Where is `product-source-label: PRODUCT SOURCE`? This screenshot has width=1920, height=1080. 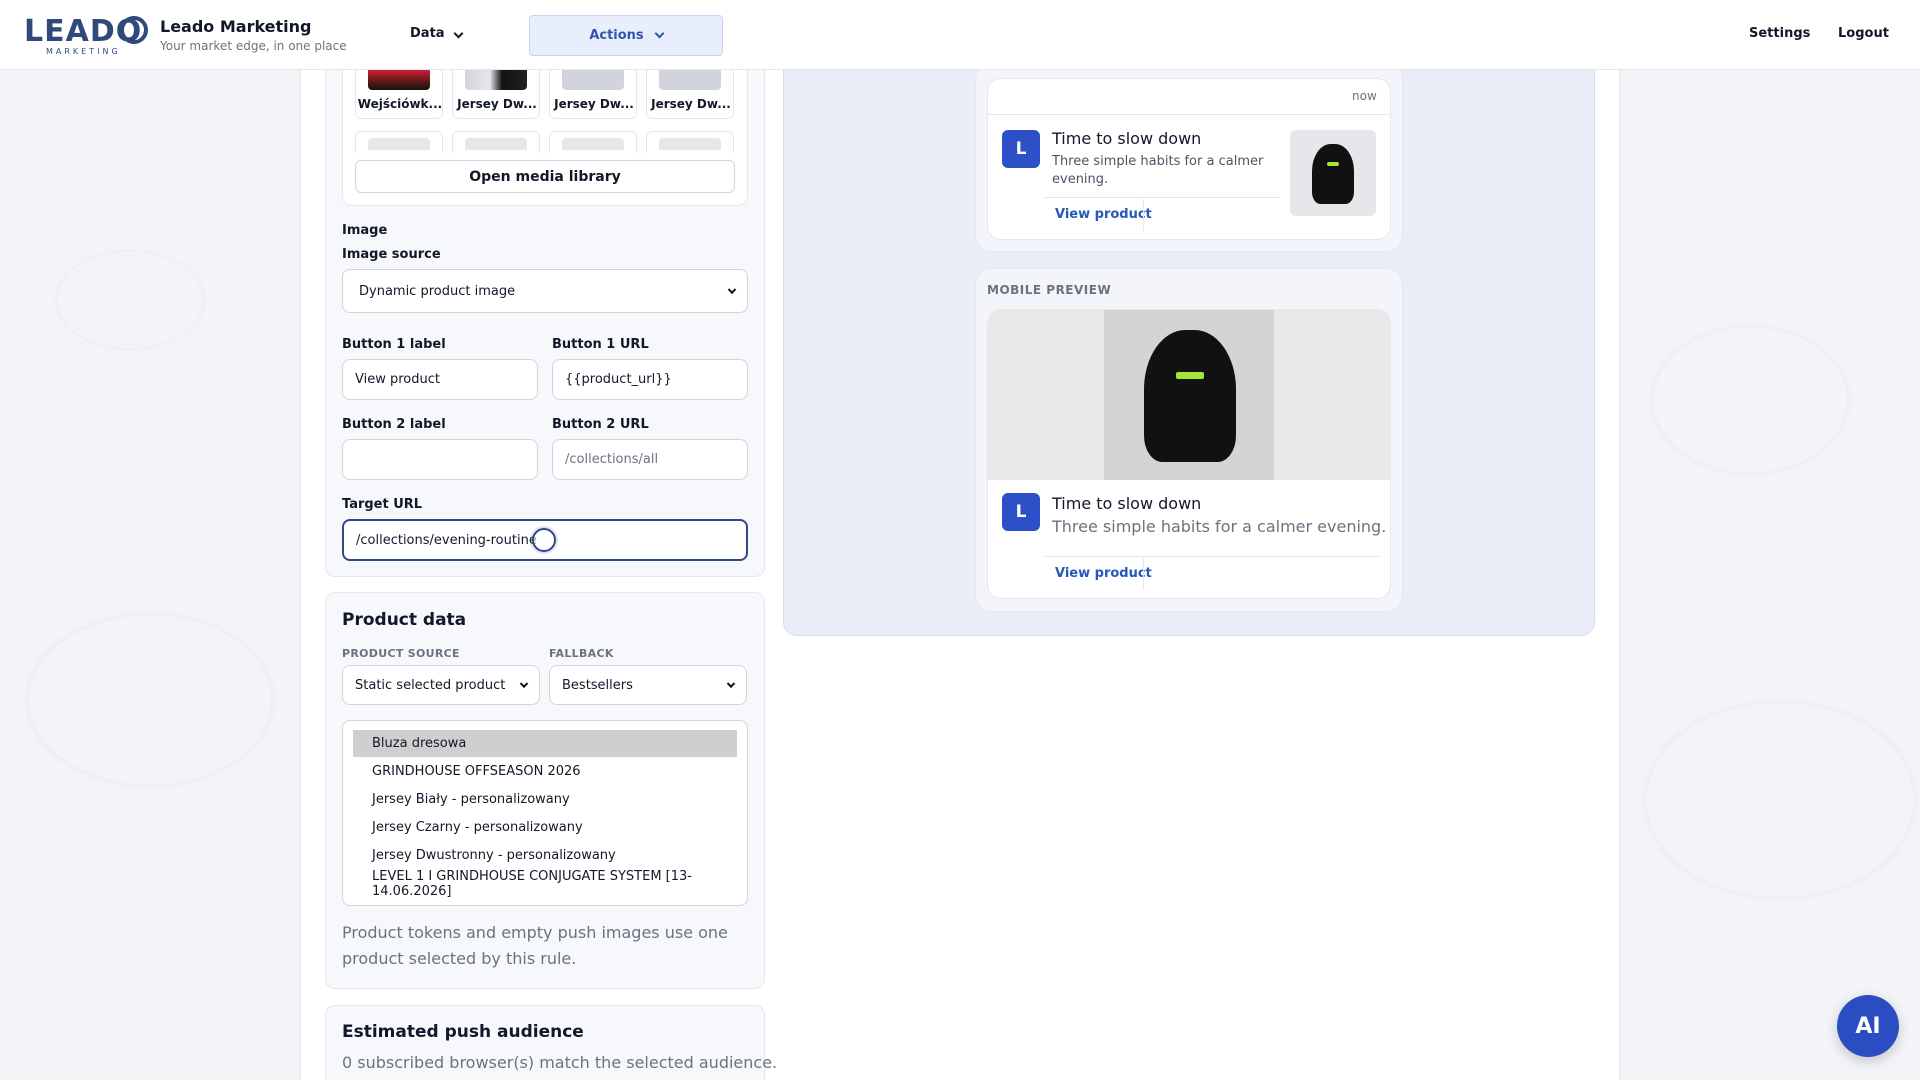
product-source-label: PRODUCT SOURCE is located at coordinates (401, 653).